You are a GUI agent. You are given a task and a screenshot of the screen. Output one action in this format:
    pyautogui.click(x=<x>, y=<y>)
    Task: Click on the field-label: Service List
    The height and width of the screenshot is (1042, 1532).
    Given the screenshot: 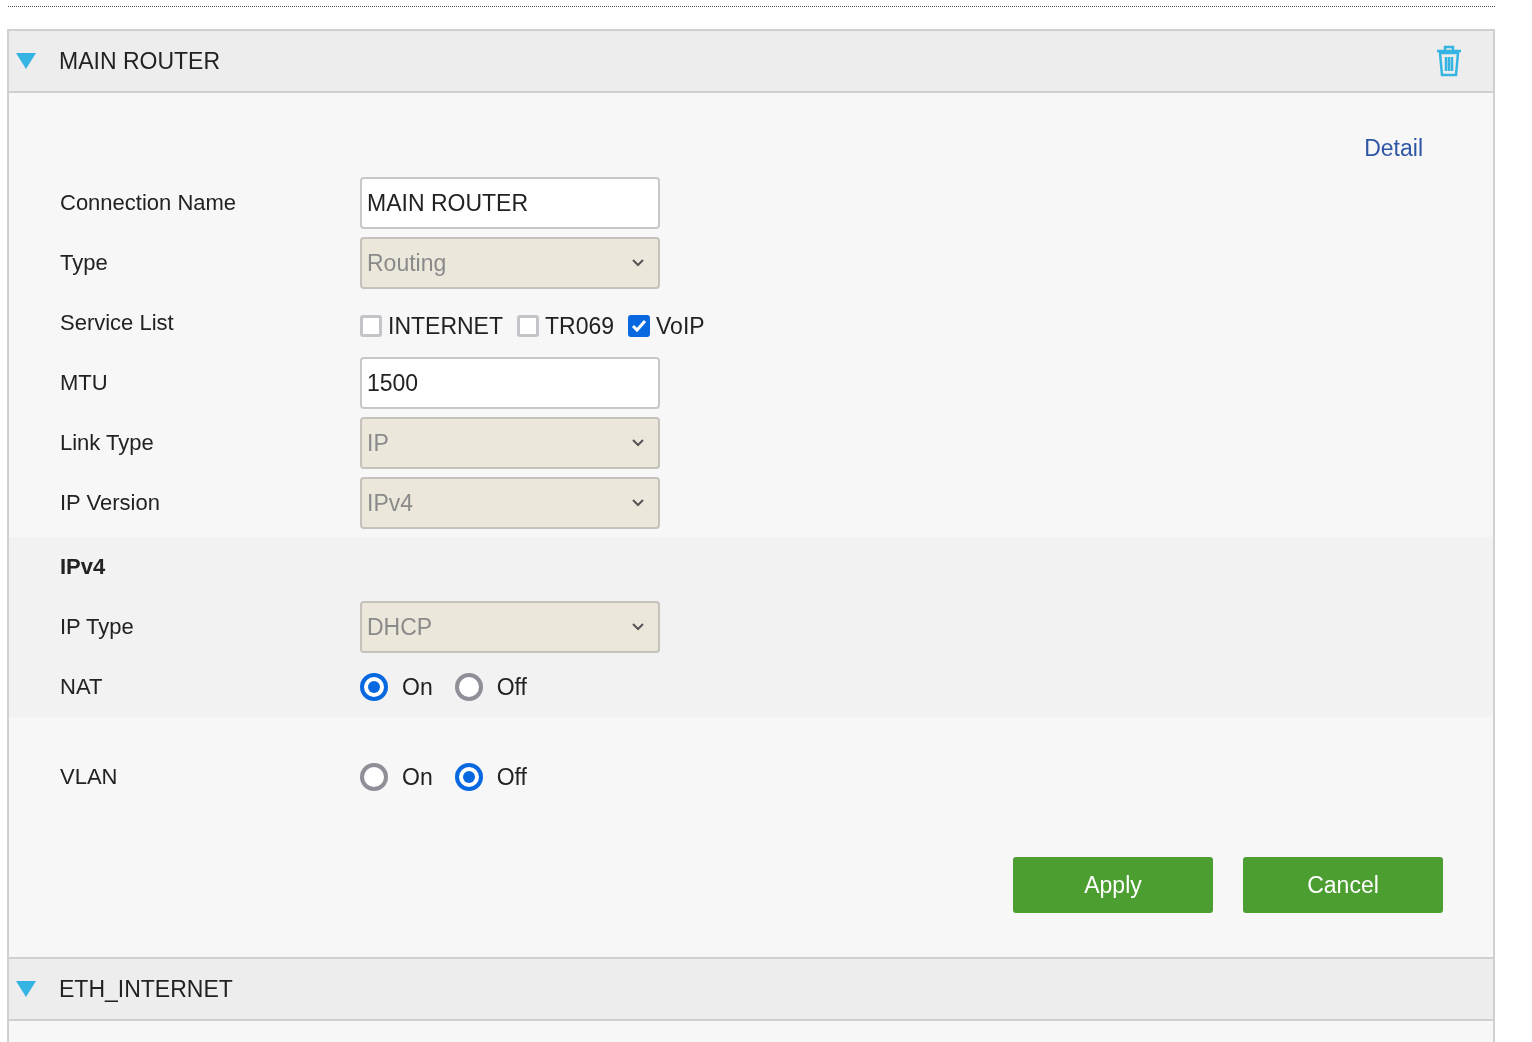 What is the action you would take?
    pyautogui.click(x=117, y=323)
    